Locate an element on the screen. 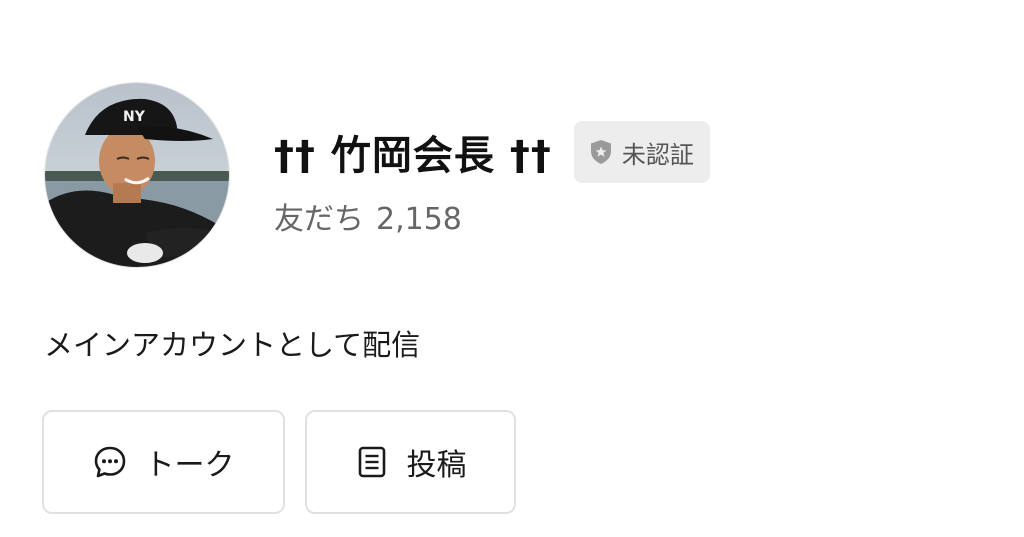  shield-icon is located at coordinates (600, 152).